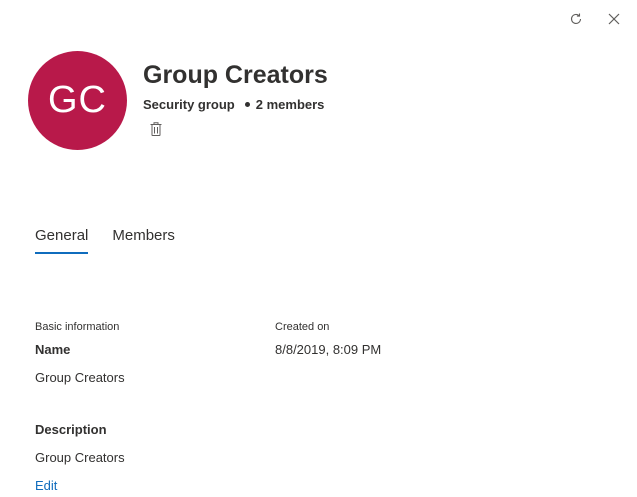 The image size is (637, 497). Describe the element at coordinates (77, 100) in the screenshot. I see `avatar: GC` at that location.